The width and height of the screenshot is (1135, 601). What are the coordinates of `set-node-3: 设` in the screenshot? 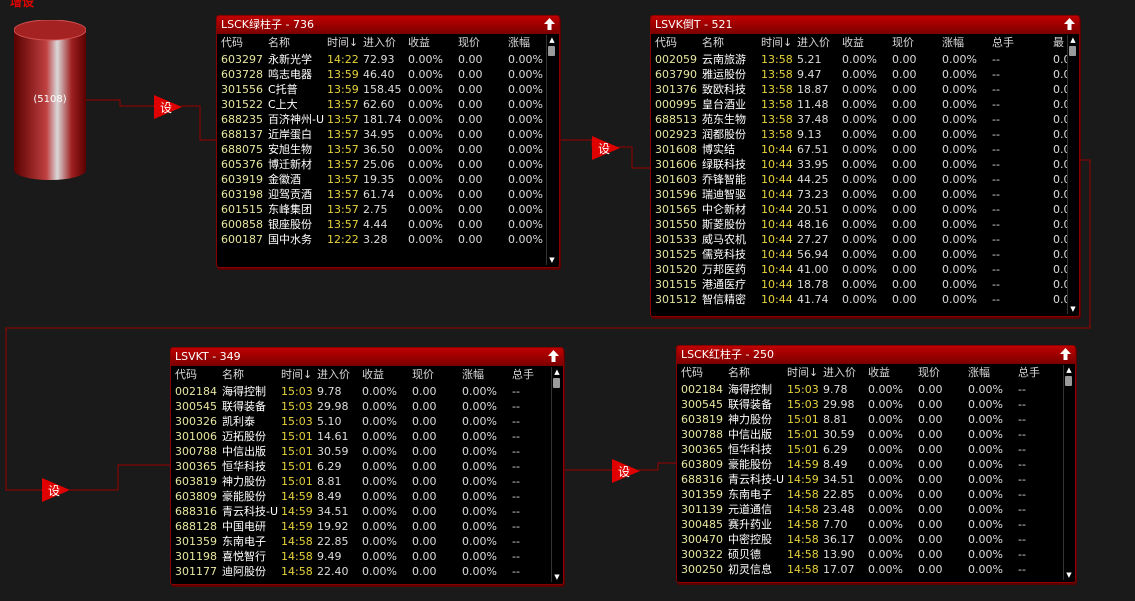 It's located at (56, 490).